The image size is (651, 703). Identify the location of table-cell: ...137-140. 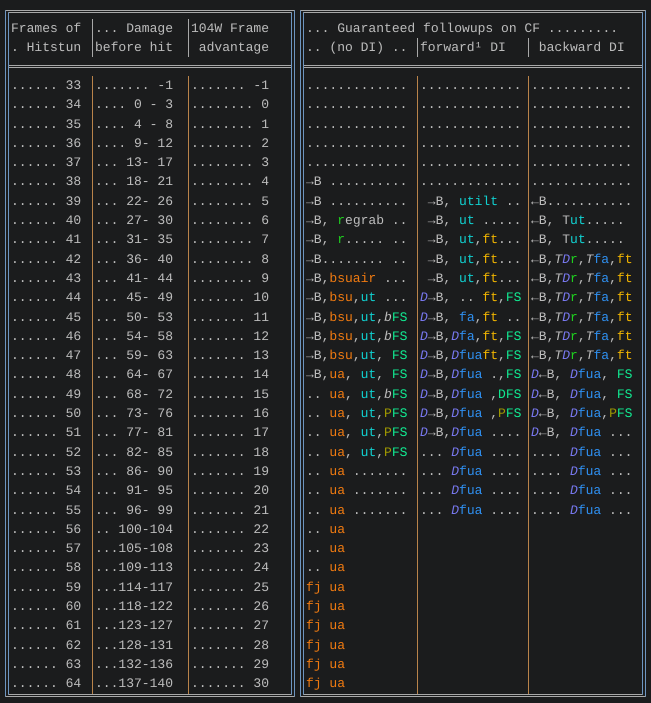
(134, 684).